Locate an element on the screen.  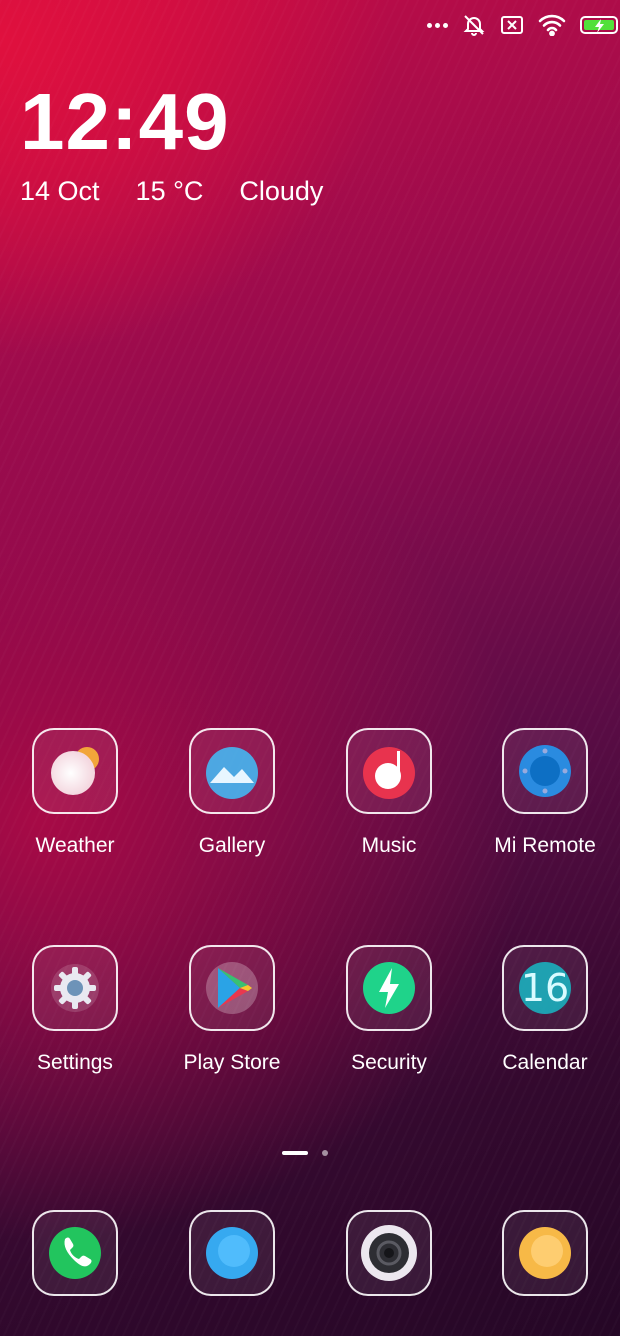
settings-gear-icon is located at coordinates (75, 988).